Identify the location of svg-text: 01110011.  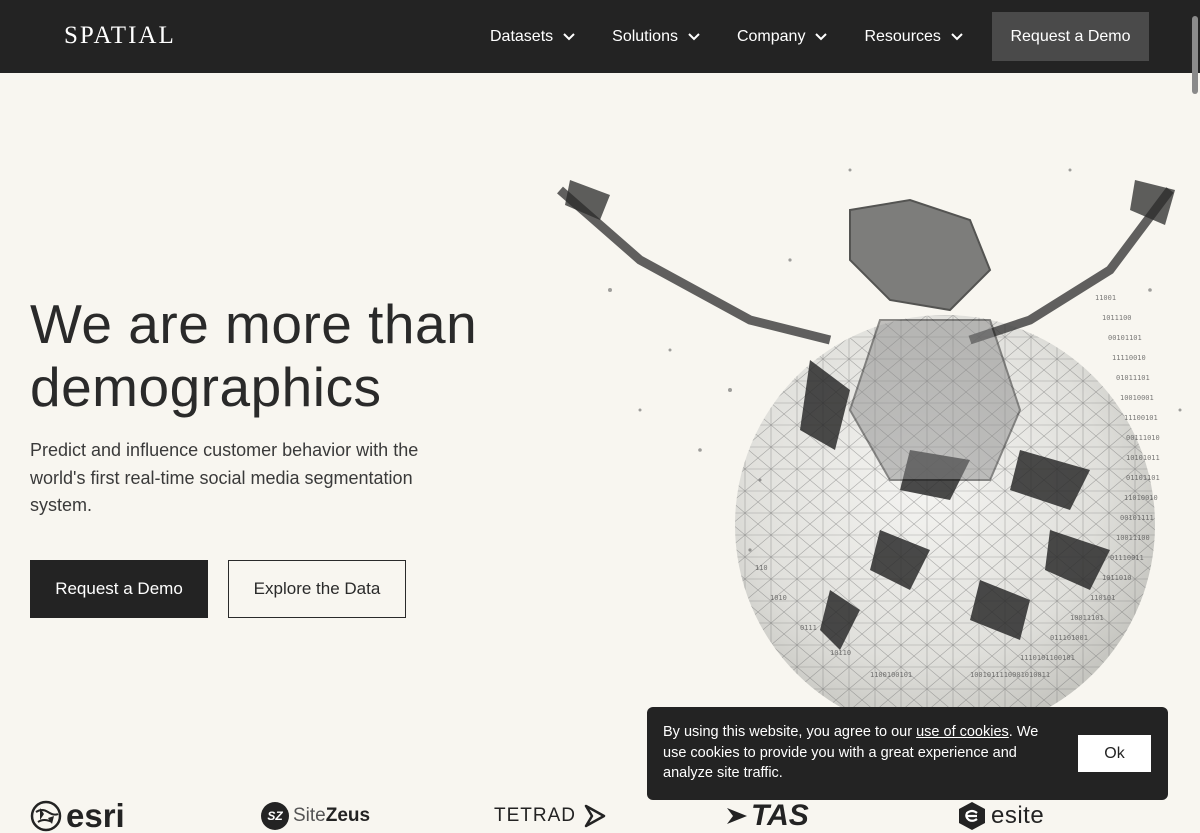
(1127, 558).